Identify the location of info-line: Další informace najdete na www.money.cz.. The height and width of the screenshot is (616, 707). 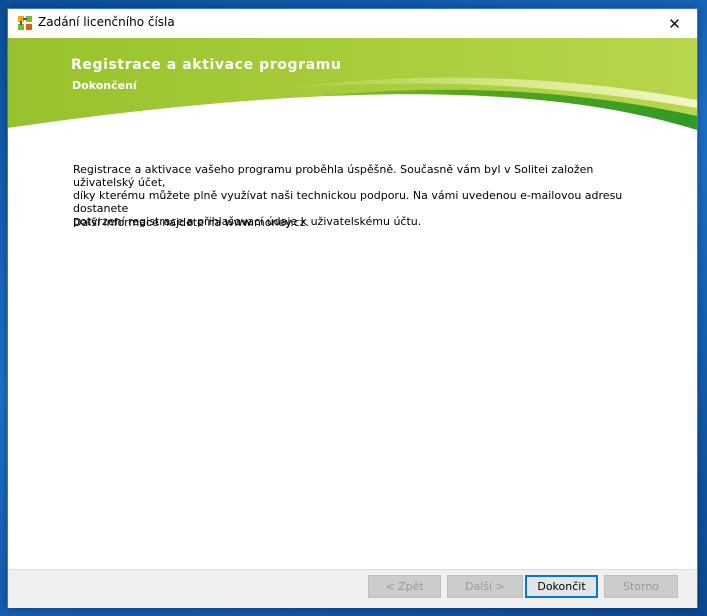
(191, 222).